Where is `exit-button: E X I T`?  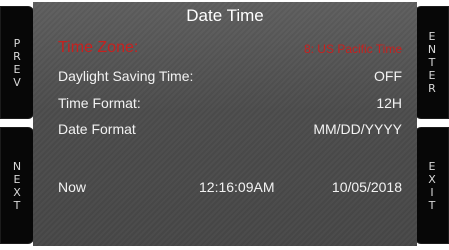 exit-button: E X I T is located at coordinates (432, 185).